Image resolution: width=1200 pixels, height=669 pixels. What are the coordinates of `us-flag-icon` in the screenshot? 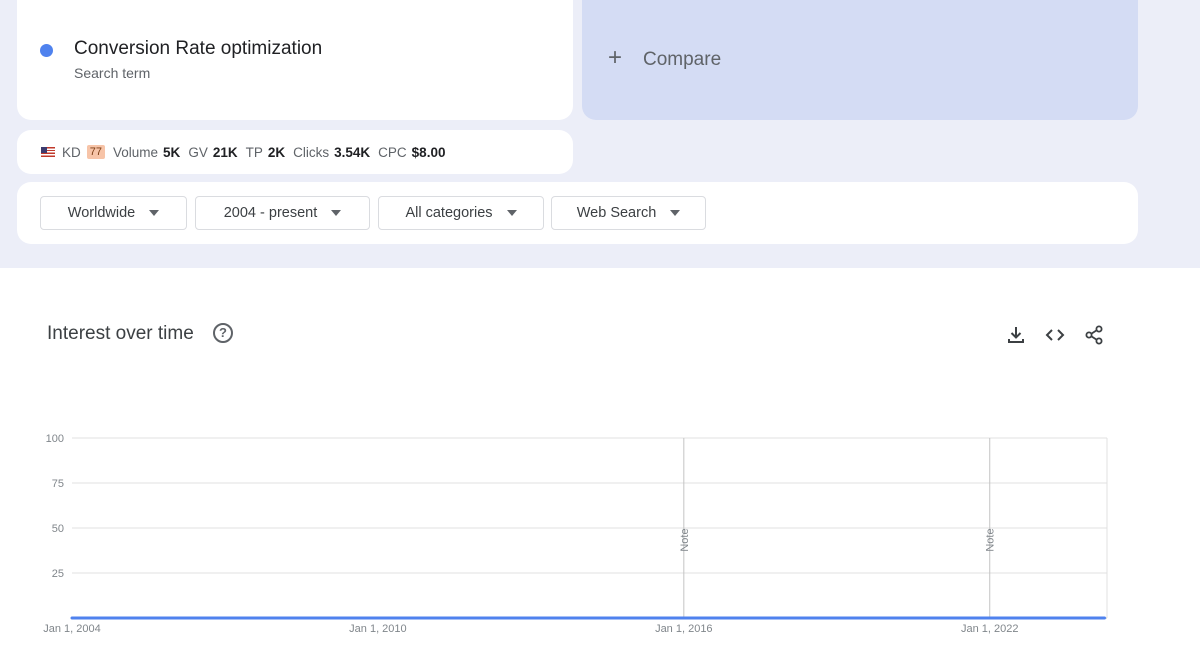 It's located at (48, 152).